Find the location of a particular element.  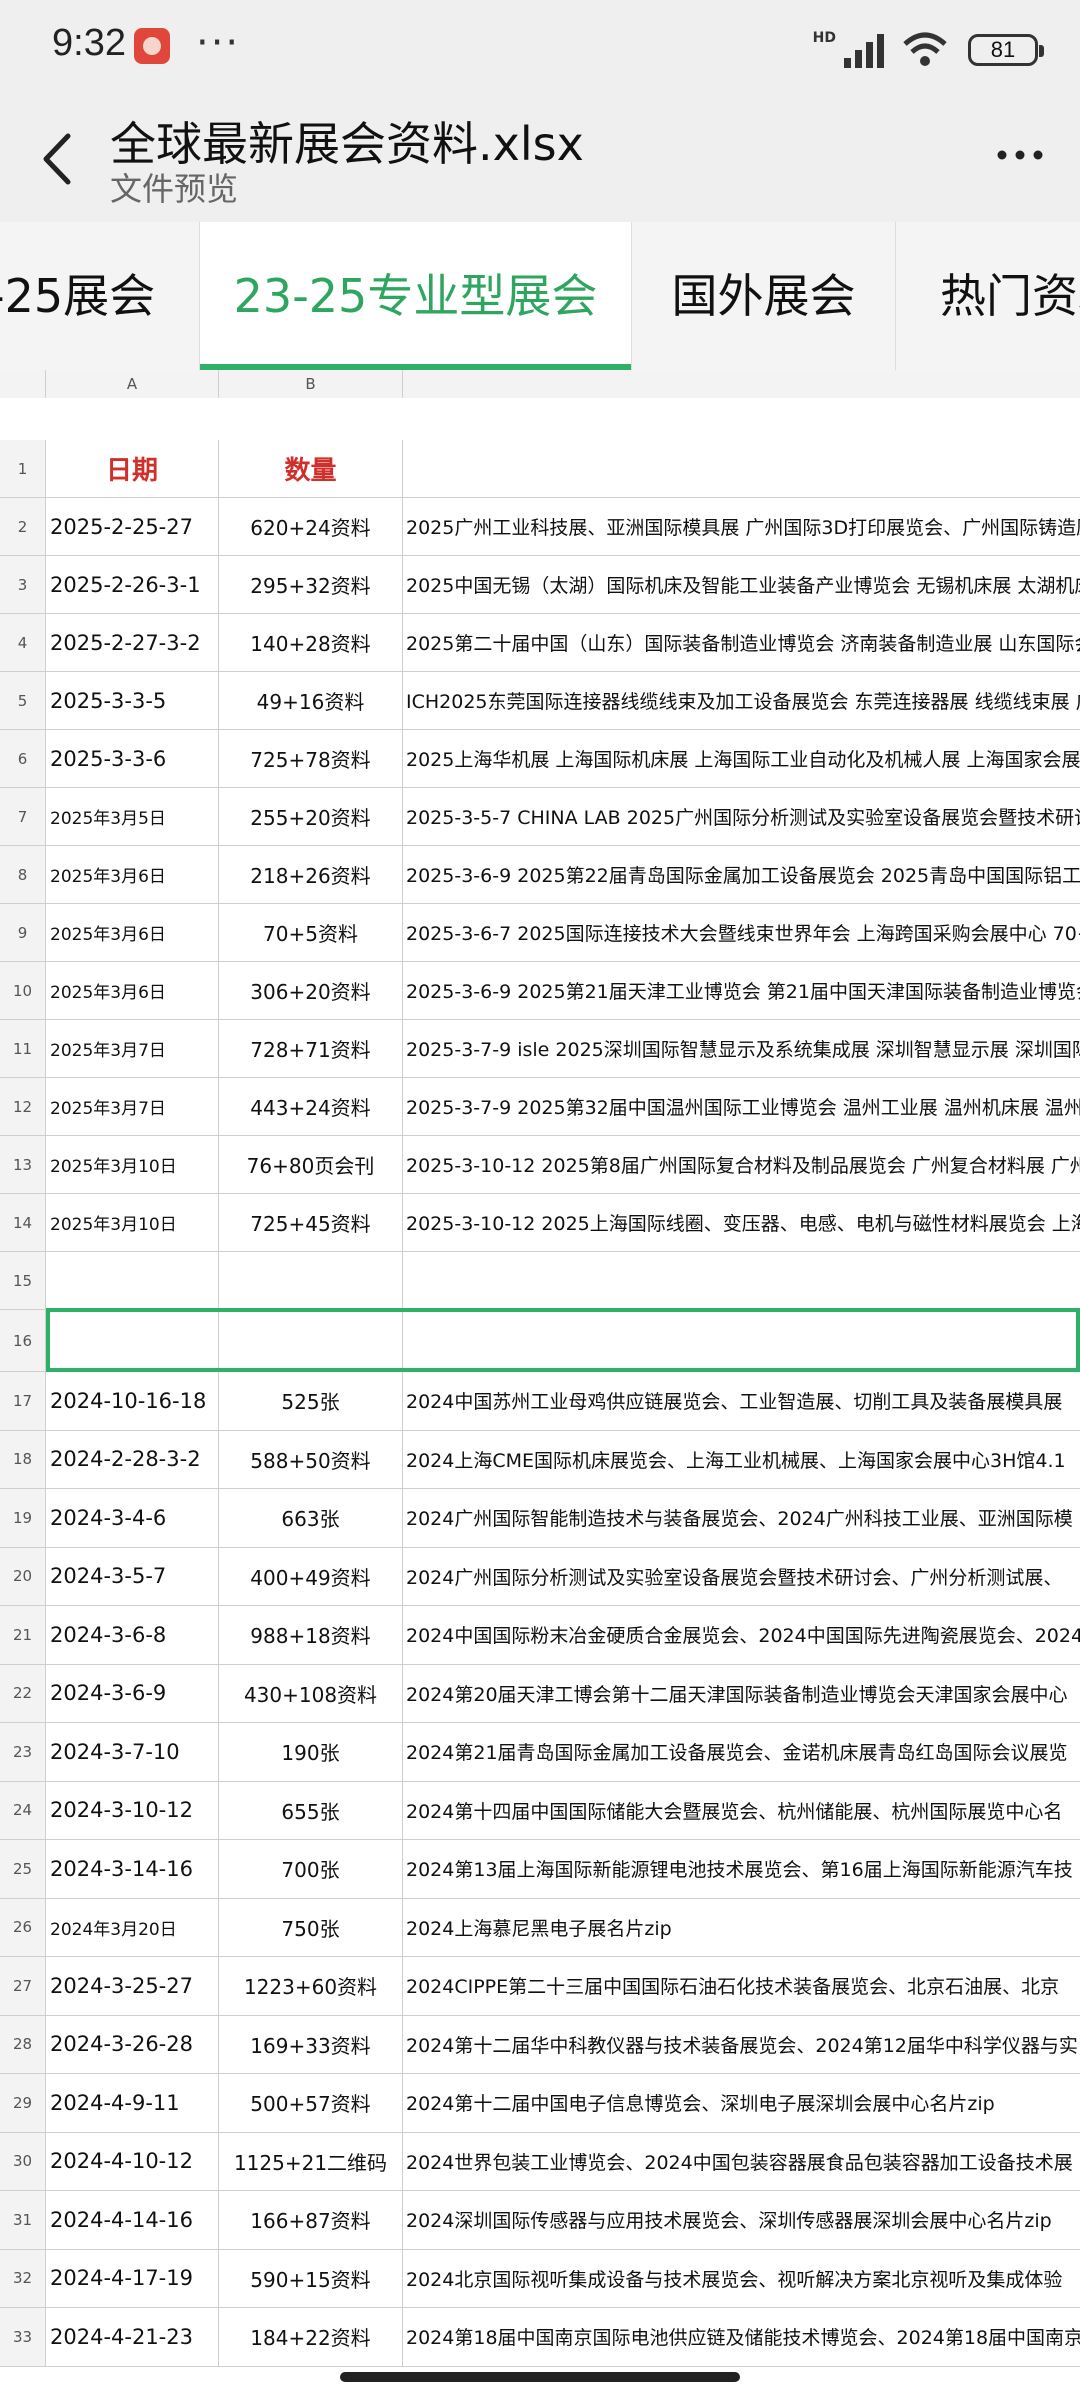

date-cell: 2024-10-16-18 is located at coordinates (132, 1401).